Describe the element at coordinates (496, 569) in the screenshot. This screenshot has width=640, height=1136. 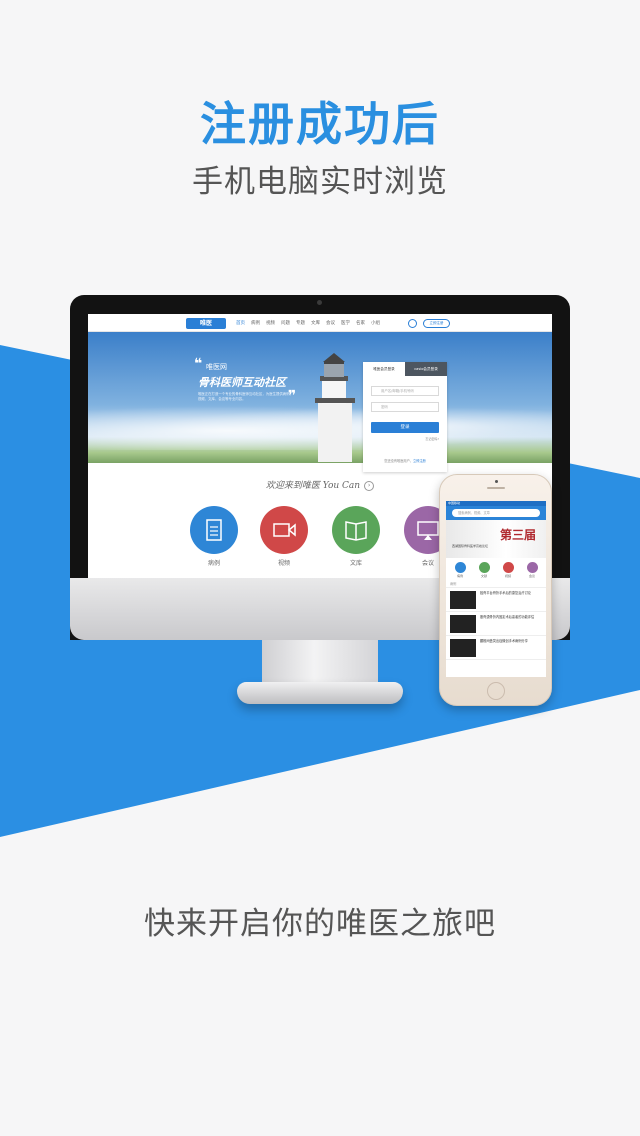
I see `mobile-category-icons: 病例 文献 视频 会议` at that location.